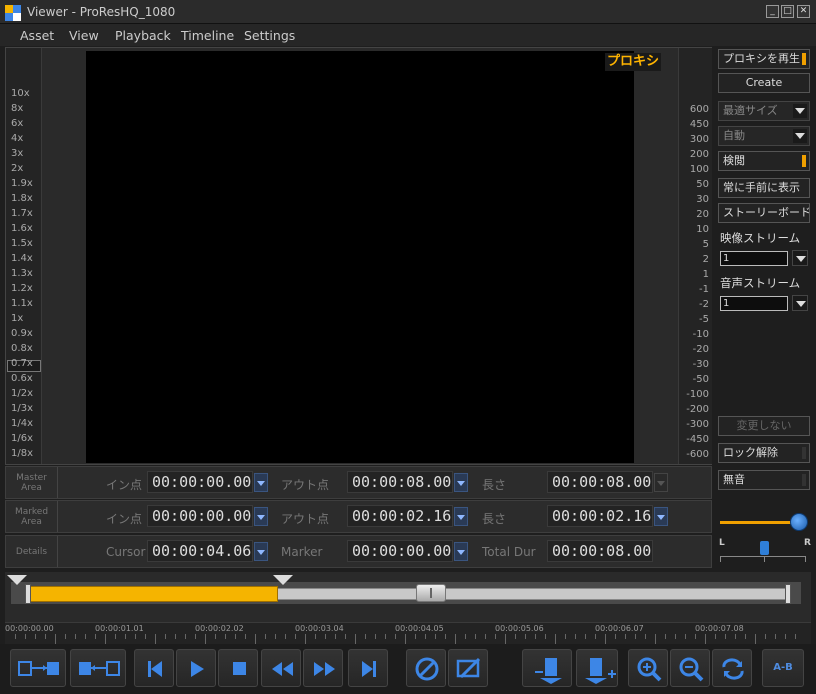  Describe the element at coordinates (705, 259) in the screenshot. I see `meter-label: 2` at that location.